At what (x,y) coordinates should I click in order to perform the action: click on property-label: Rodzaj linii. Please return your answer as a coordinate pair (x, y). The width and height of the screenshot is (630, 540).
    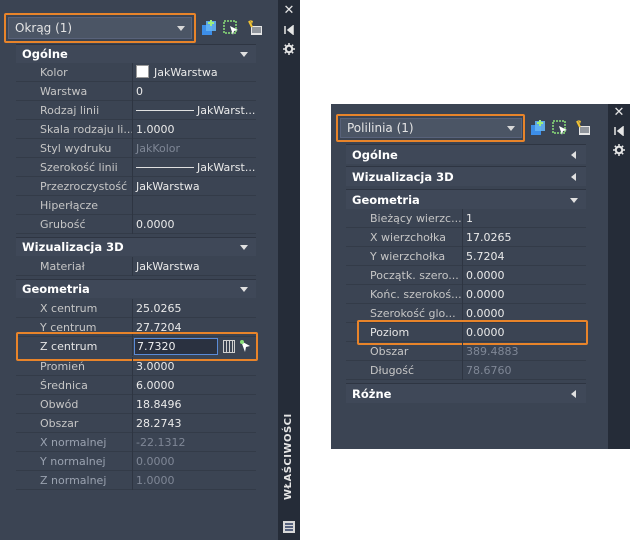
    Looking at the image, I should click on (74, 110).